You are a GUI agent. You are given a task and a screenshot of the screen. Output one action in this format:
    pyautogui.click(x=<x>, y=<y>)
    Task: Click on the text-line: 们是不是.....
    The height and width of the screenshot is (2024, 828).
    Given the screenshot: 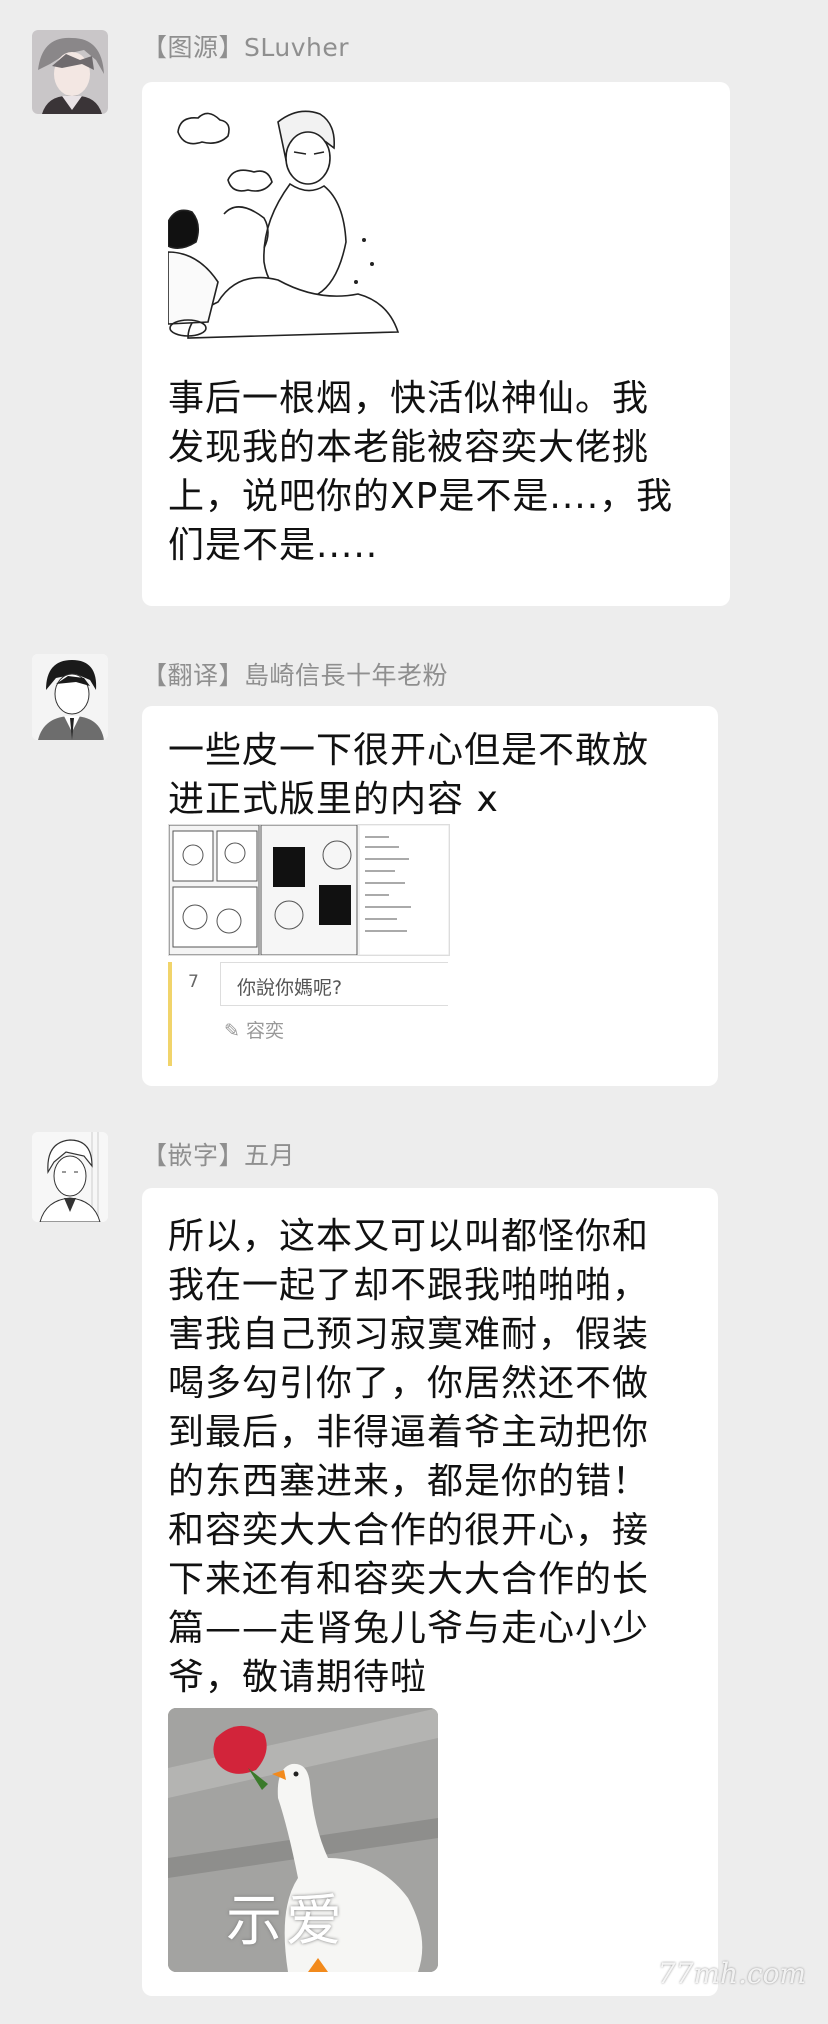 What is the action you would take?
    pyautogui.click(x=273, y=545)
    